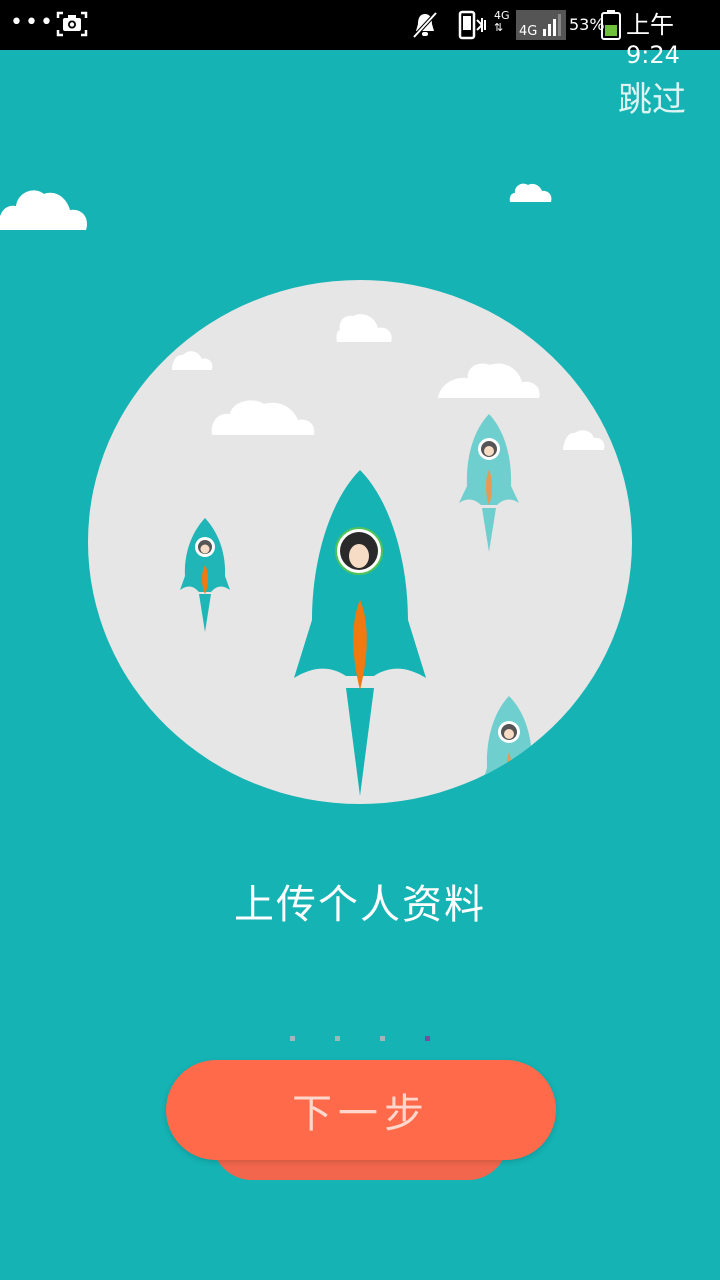  I want to click on next-button-label: 下一步, so click(361, 1114).